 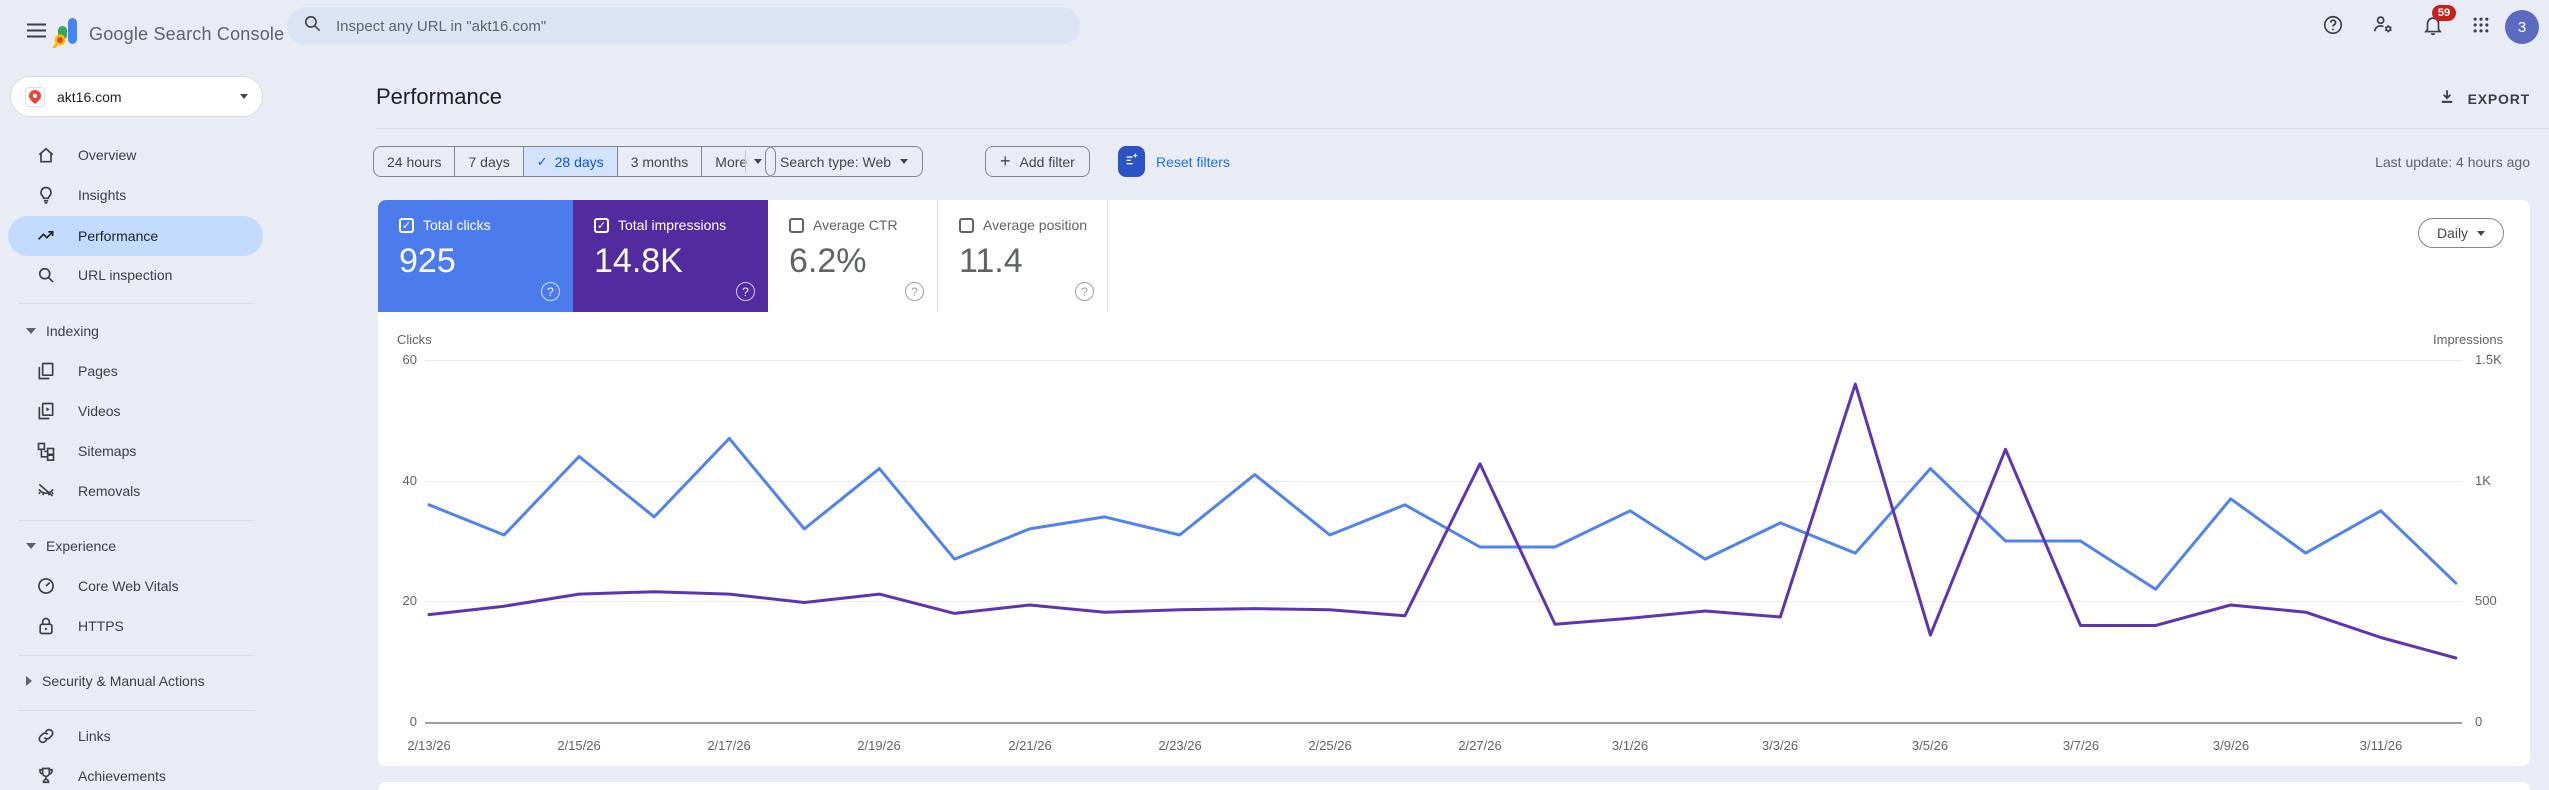 I want to click on x-axis-date-label: 2/13/26, so click(x=429, y=745).